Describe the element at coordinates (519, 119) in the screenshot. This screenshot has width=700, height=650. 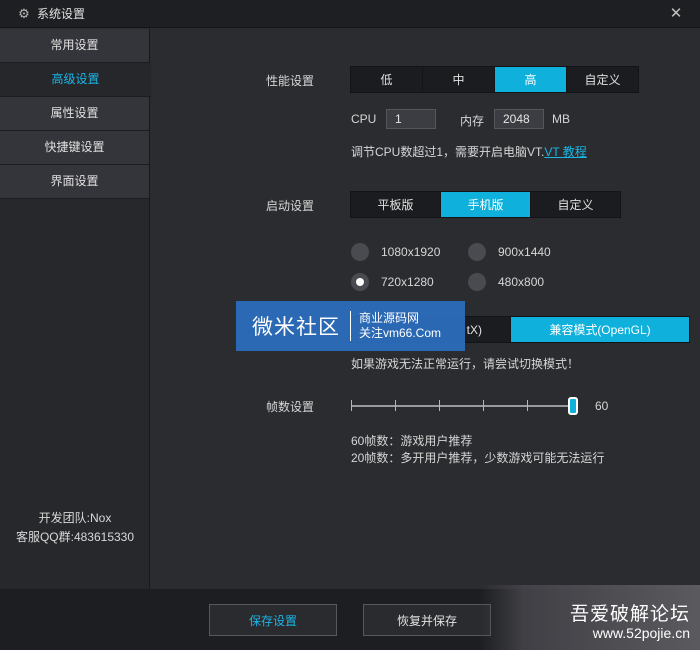
I see `memory-input` at that location.